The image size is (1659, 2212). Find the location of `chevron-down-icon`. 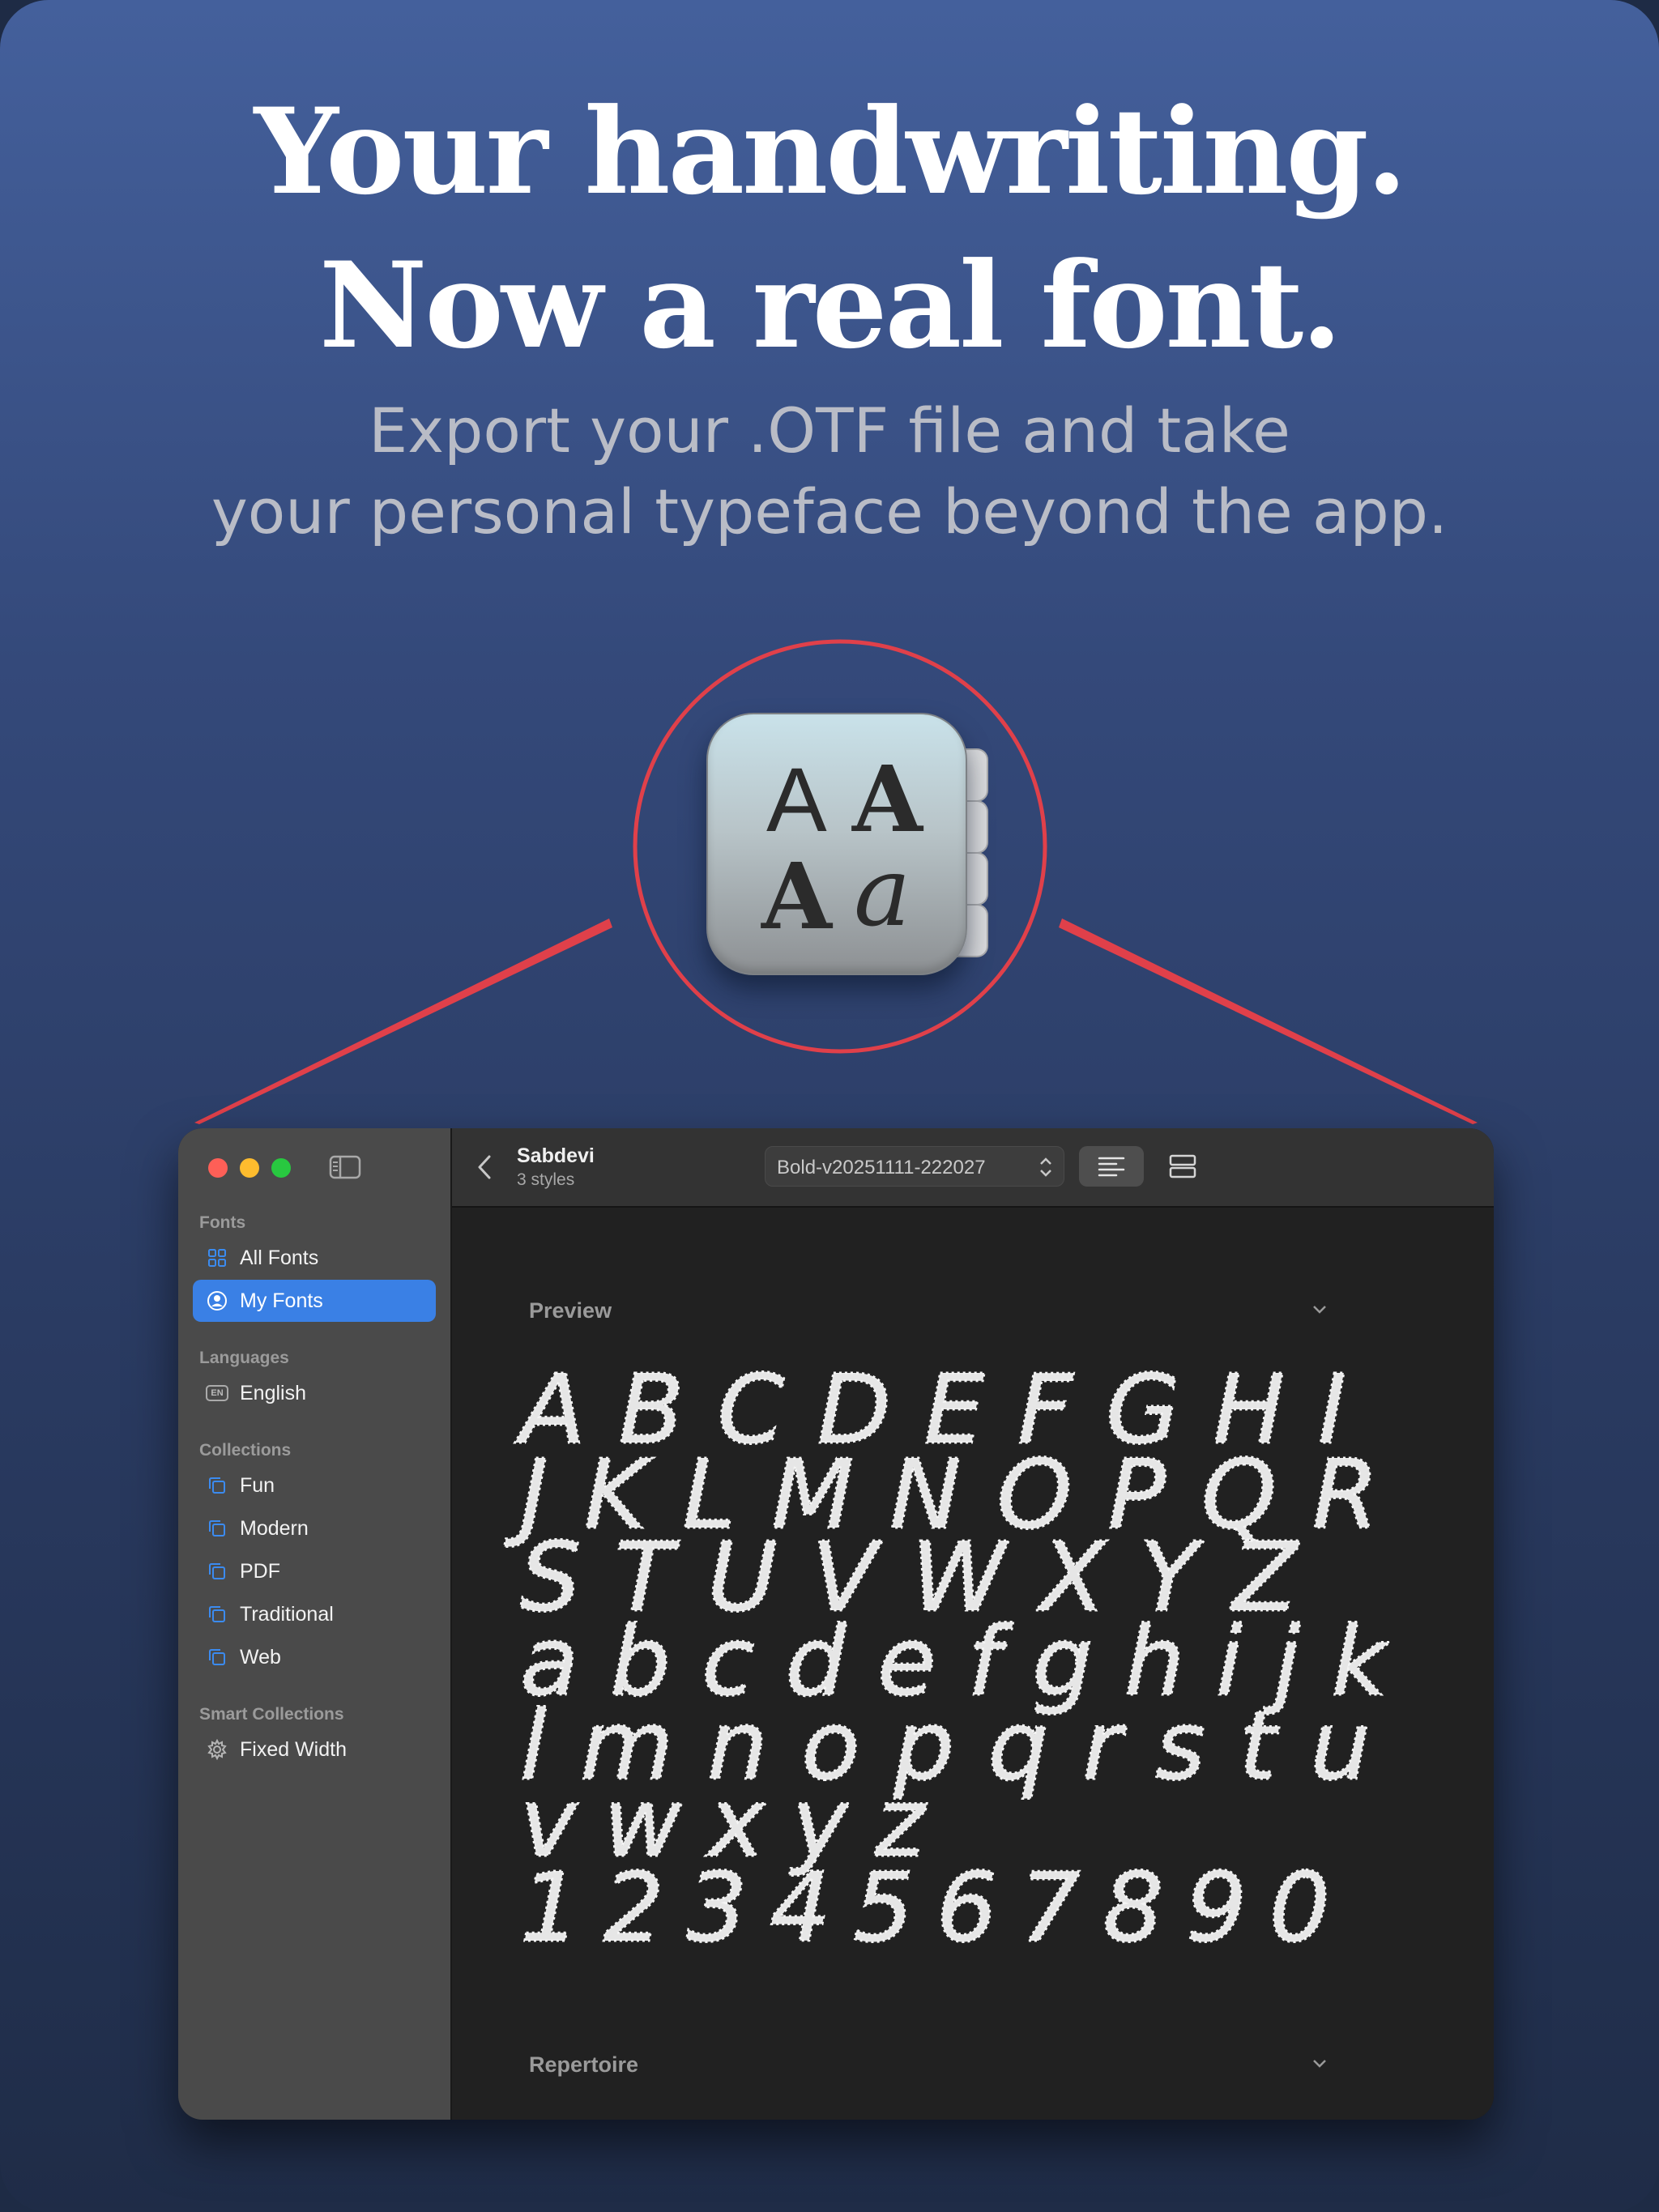

chevron-down-icon is located at coordinates (1319, 2063).